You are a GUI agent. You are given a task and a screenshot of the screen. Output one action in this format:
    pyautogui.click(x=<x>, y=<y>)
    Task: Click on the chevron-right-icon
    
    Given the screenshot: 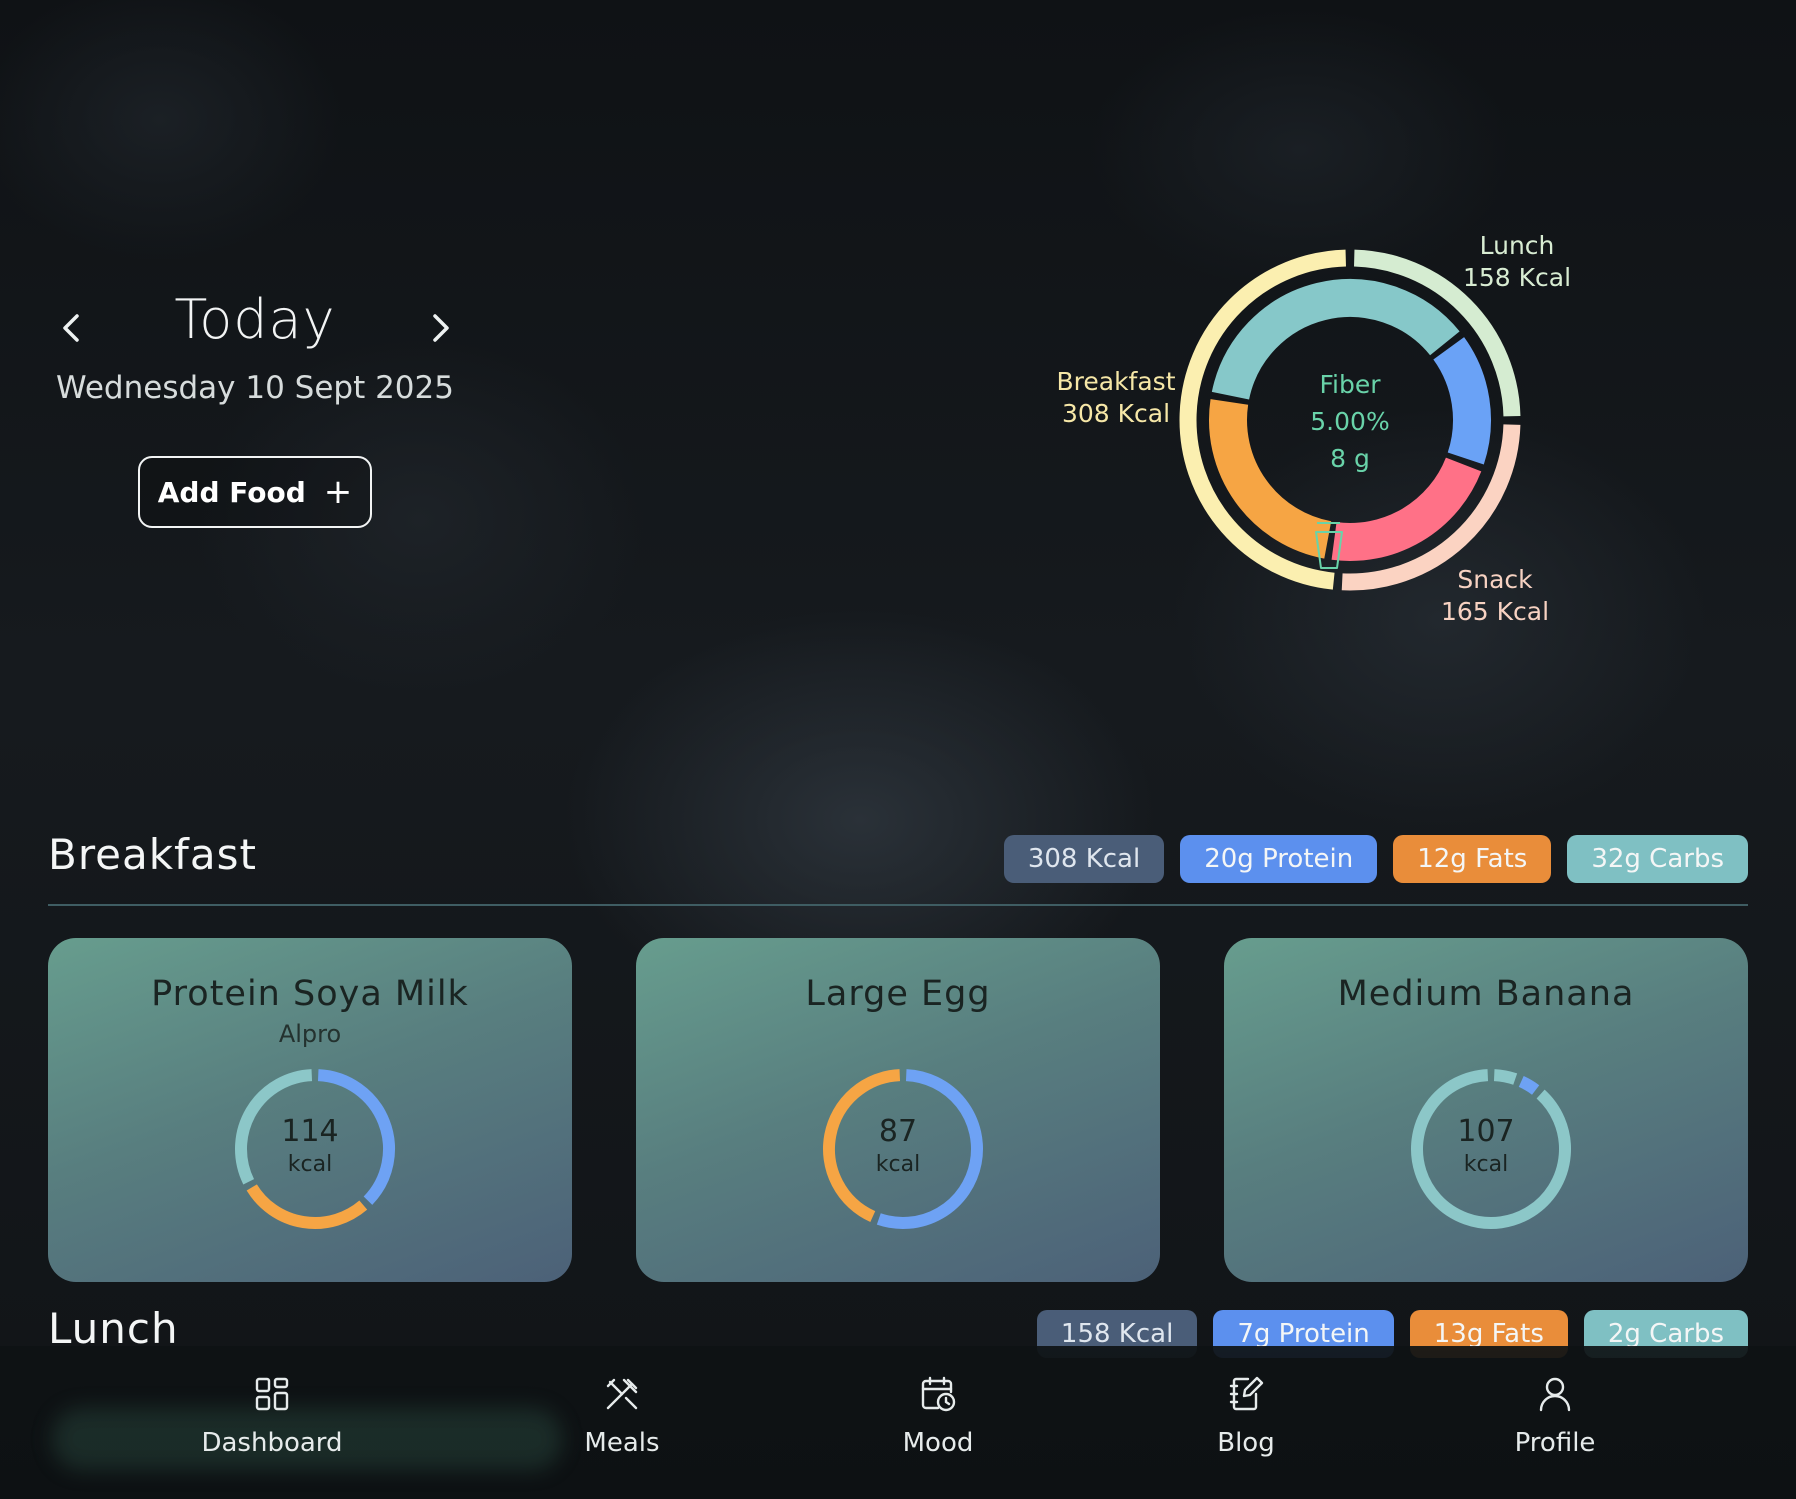 What is the action you would take?
    pyautogui.click(x=441, y=328)
    